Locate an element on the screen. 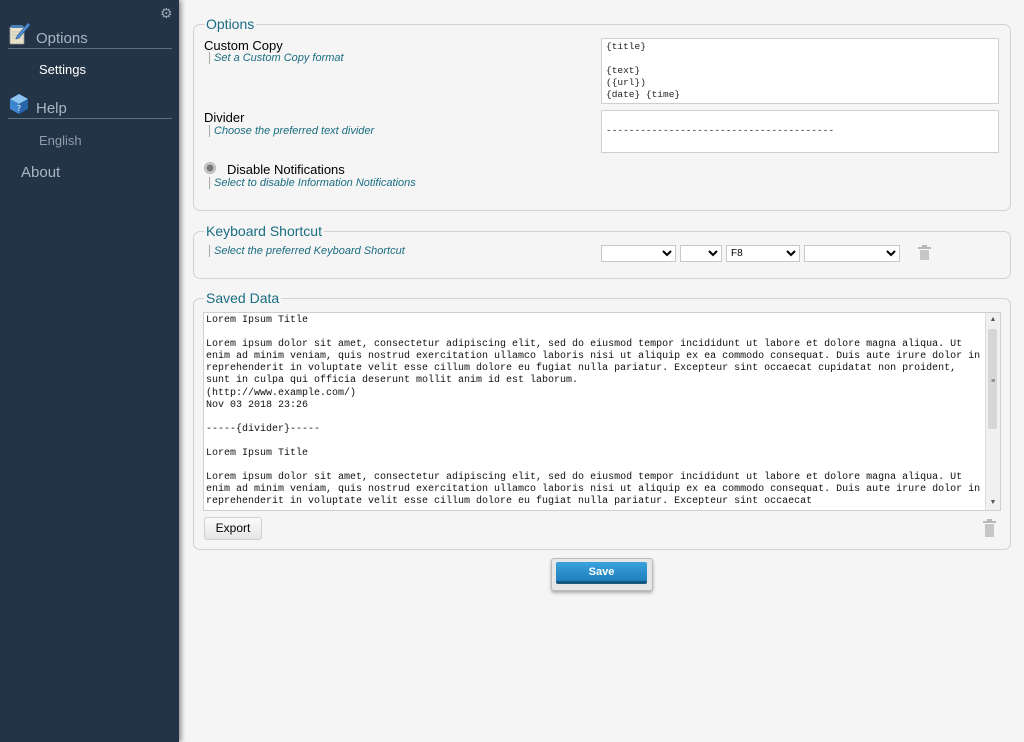 The height and width of the screenshot is (742, 1024). disable-notifications-radio is located at coordinates (210, 168).